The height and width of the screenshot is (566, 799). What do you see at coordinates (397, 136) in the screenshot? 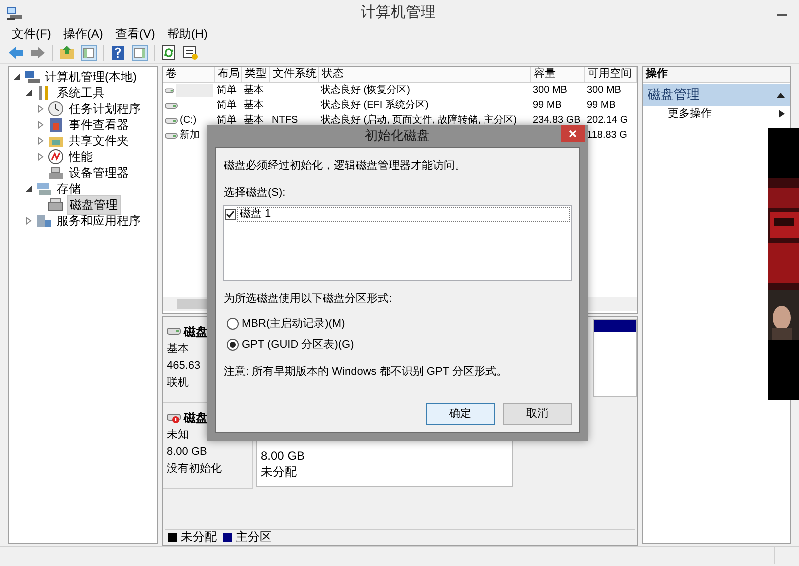
I see `dialog-title: 初始化磁盘` at bounding box center [397, 136].